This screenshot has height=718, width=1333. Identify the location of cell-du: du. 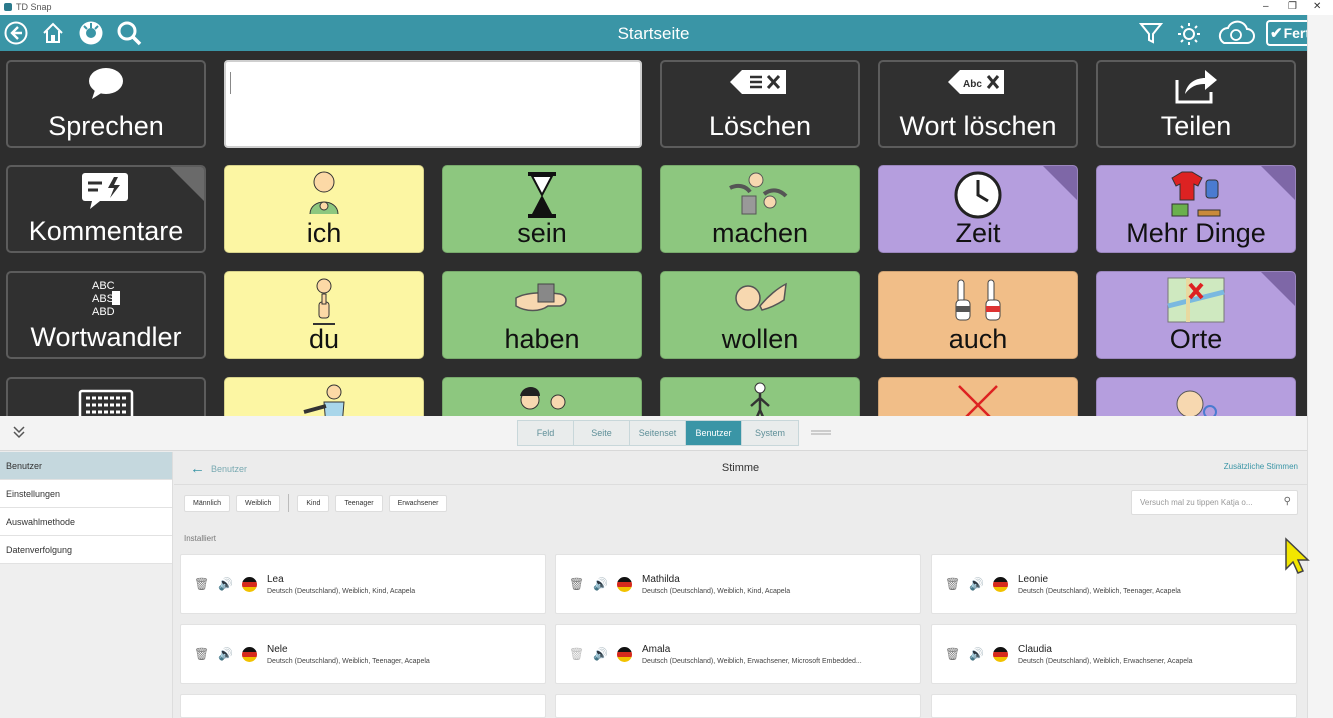
(324, 315).